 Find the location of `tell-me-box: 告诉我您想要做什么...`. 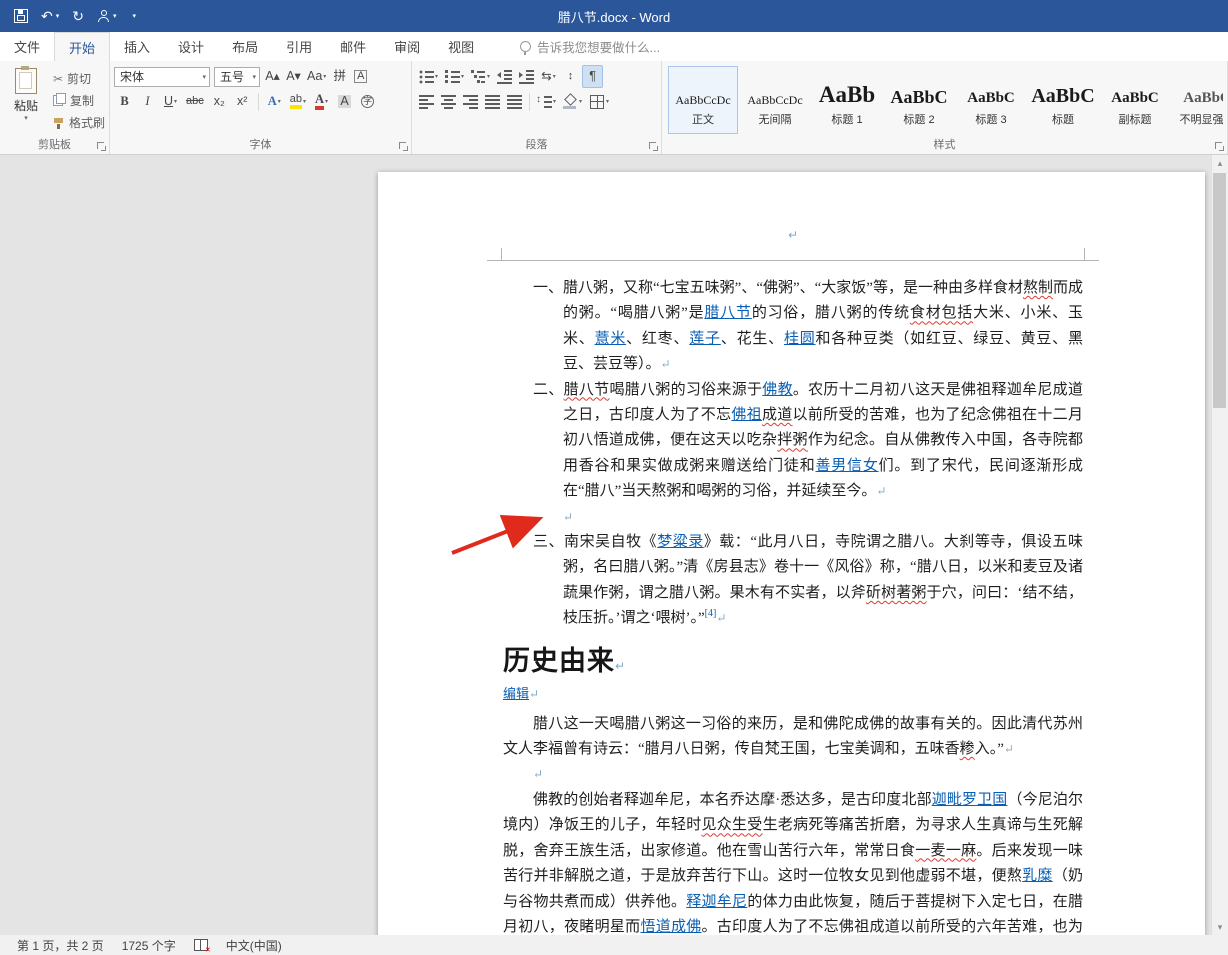

tell-me-box: 告诉我您想要做什么... is located at coordinates (590, 46).